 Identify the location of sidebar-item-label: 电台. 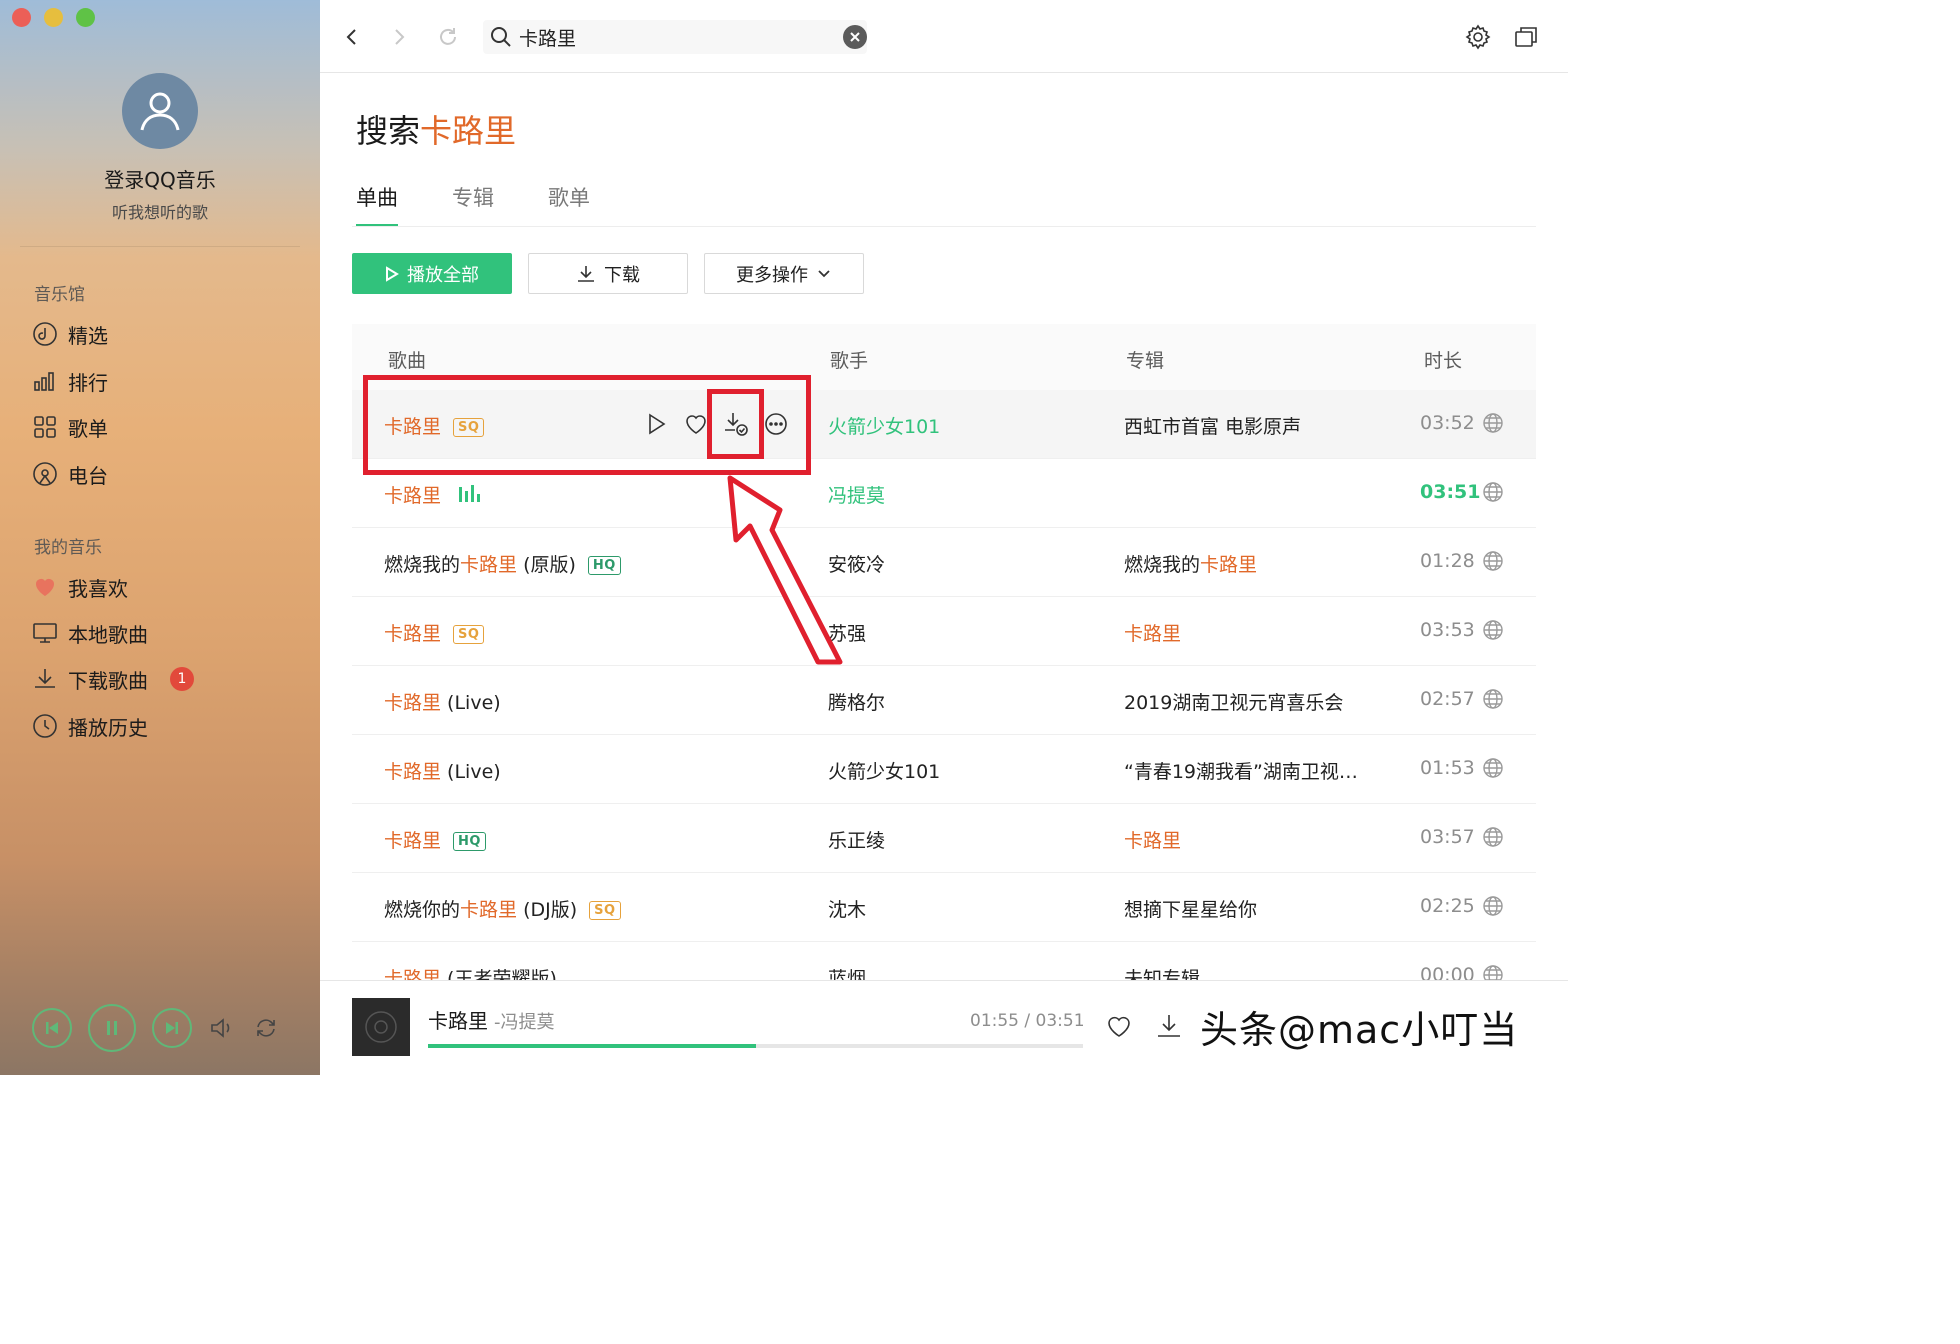
(88, 475).